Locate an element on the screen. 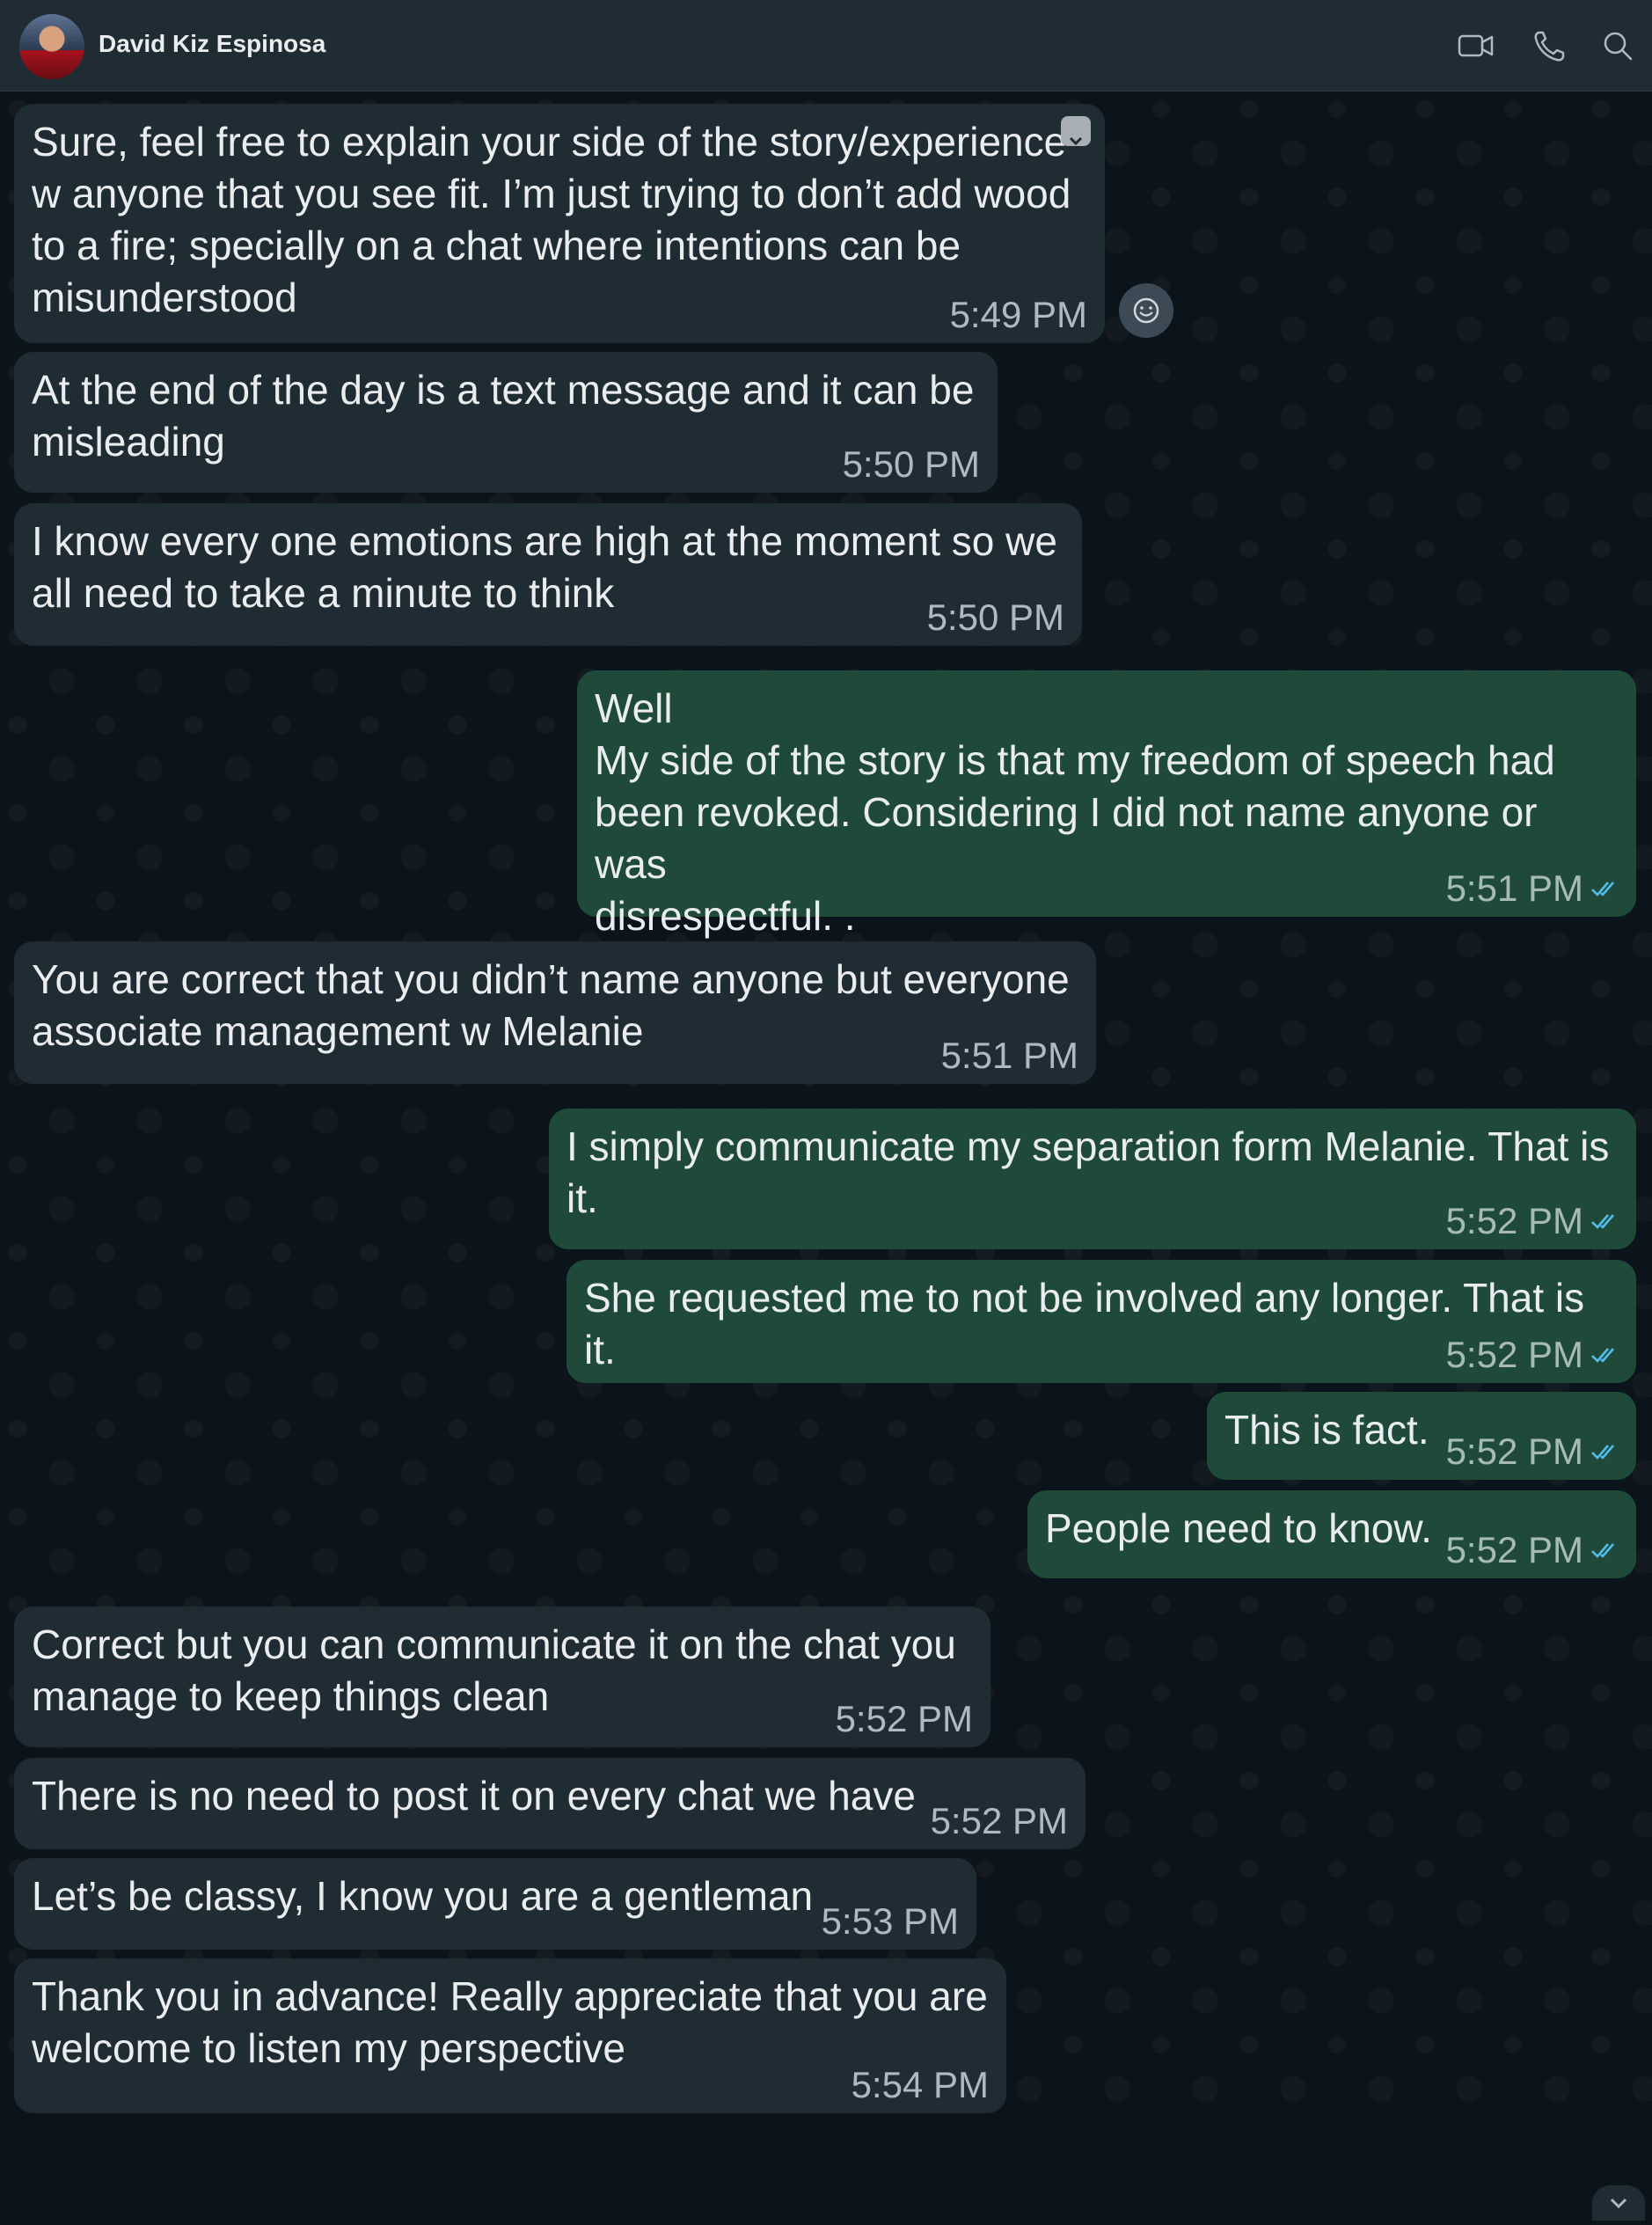 The image size is (1652, 2225). outgoing-message: This is fact. 5:52 PM is located at coordinates (1421, 1436).